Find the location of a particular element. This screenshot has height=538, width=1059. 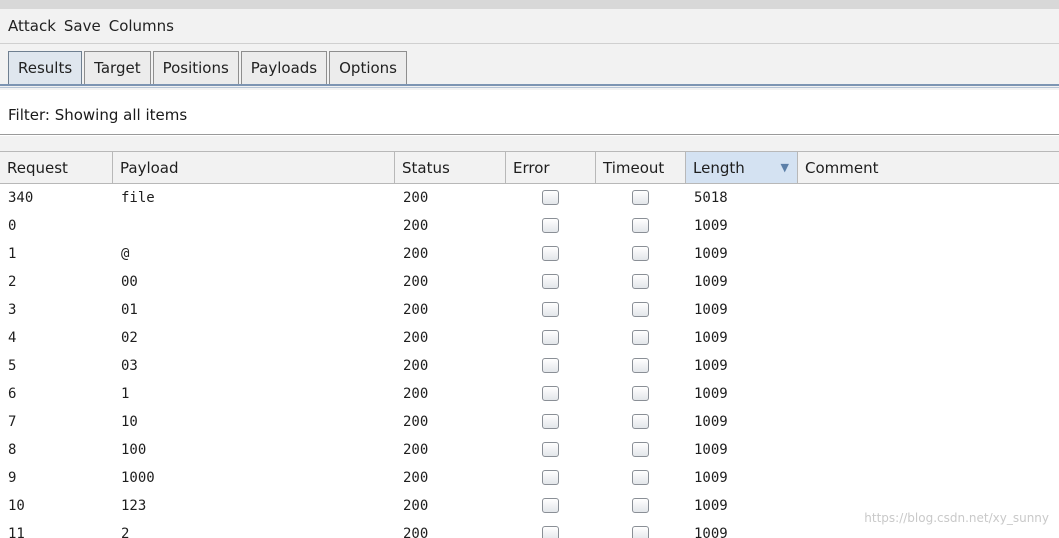

column-header-status: Status is located at coordinates (450, 167).